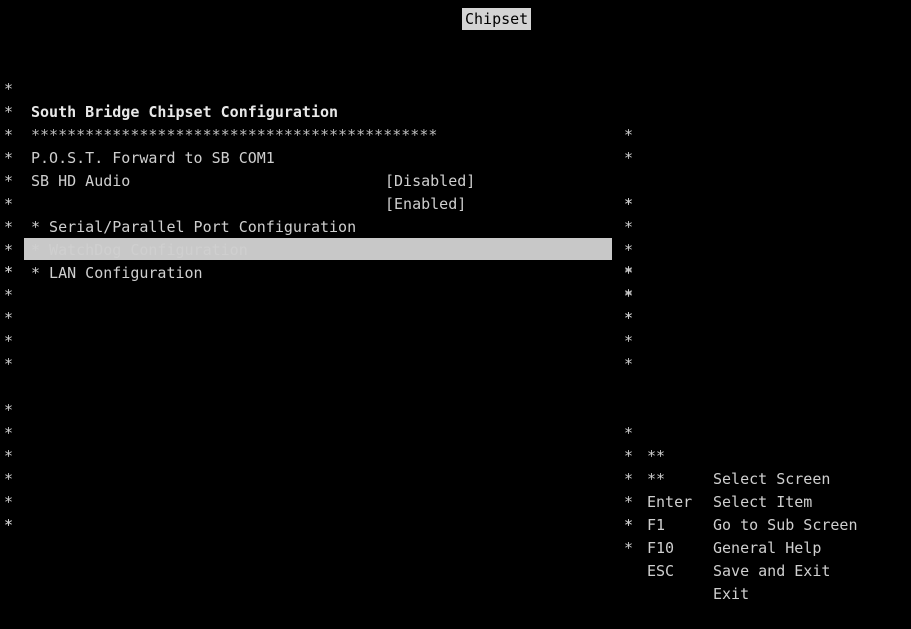  Describe the element at coordinates (656, 525) in the screenshot. I see `help-key: F1` at that location.